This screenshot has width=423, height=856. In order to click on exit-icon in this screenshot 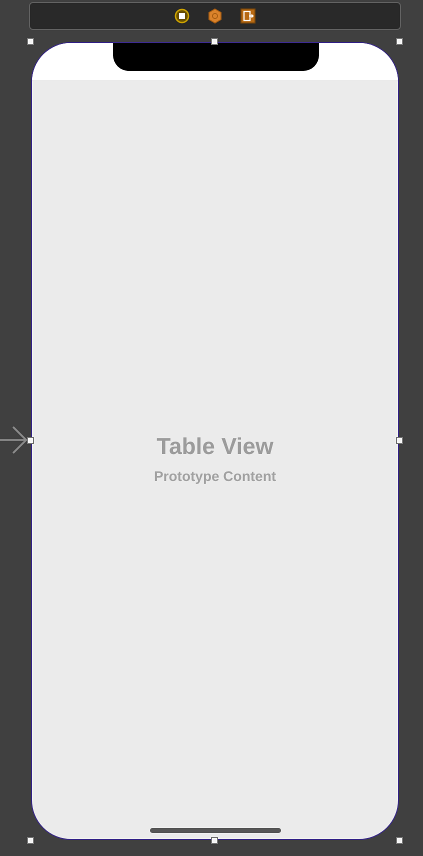, I will do `click(248, 16)`.